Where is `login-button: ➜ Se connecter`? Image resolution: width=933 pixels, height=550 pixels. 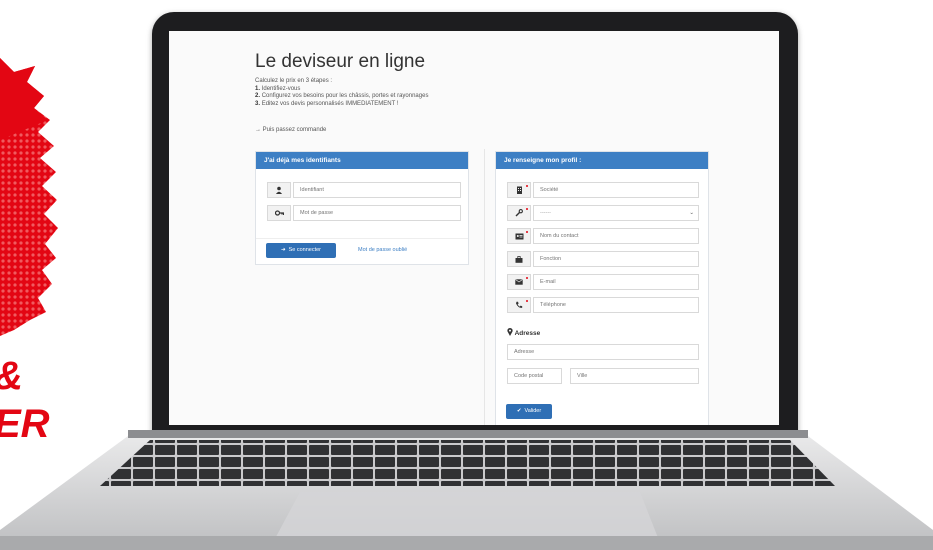 login-button: ➜ Se connecter is located at coordinates (301, 250).